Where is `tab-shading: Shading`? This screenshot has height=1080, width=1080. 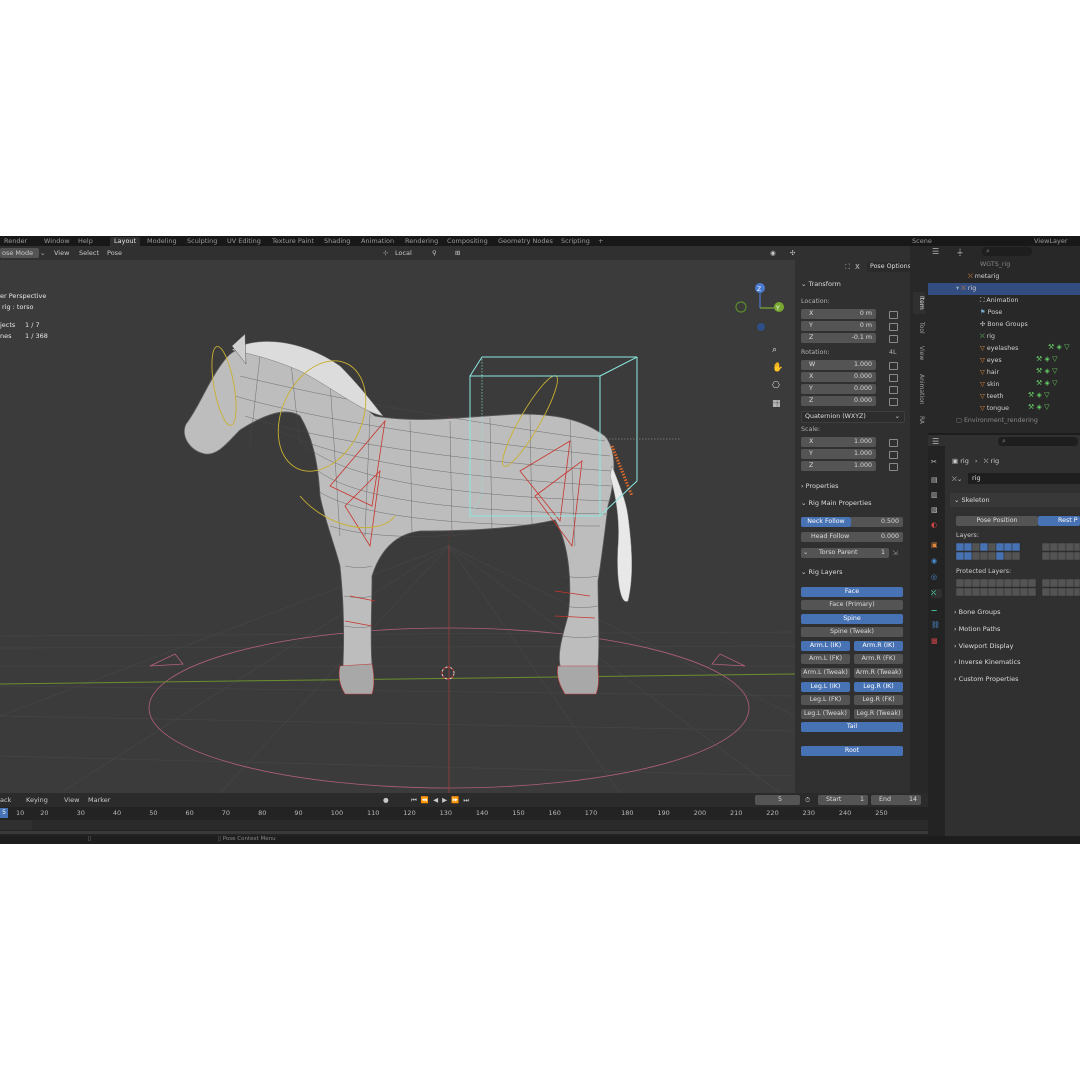 tab-shading: Shading is located at coordinates (337, 241).